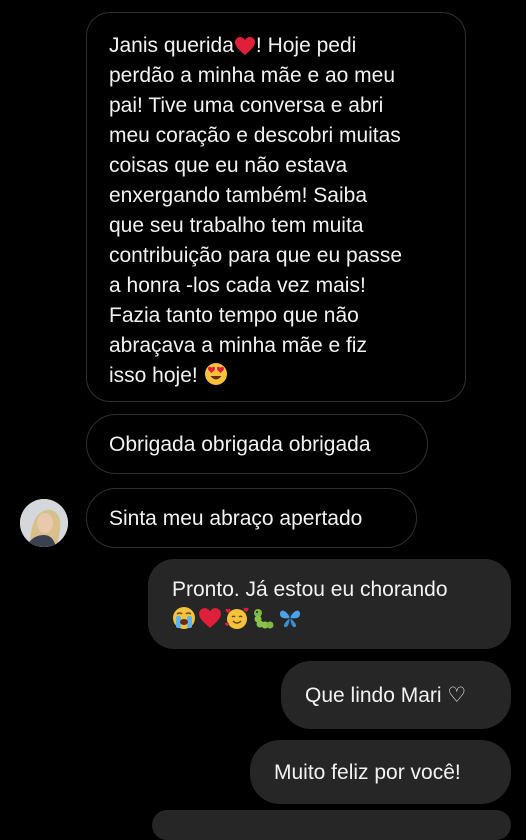 This screenshot has height=840, width=526. What do you see at coordinates (256, 255) in the screenshot?
I see `message-line: contribuição para que eu passe` at bounding box center [256, 255].